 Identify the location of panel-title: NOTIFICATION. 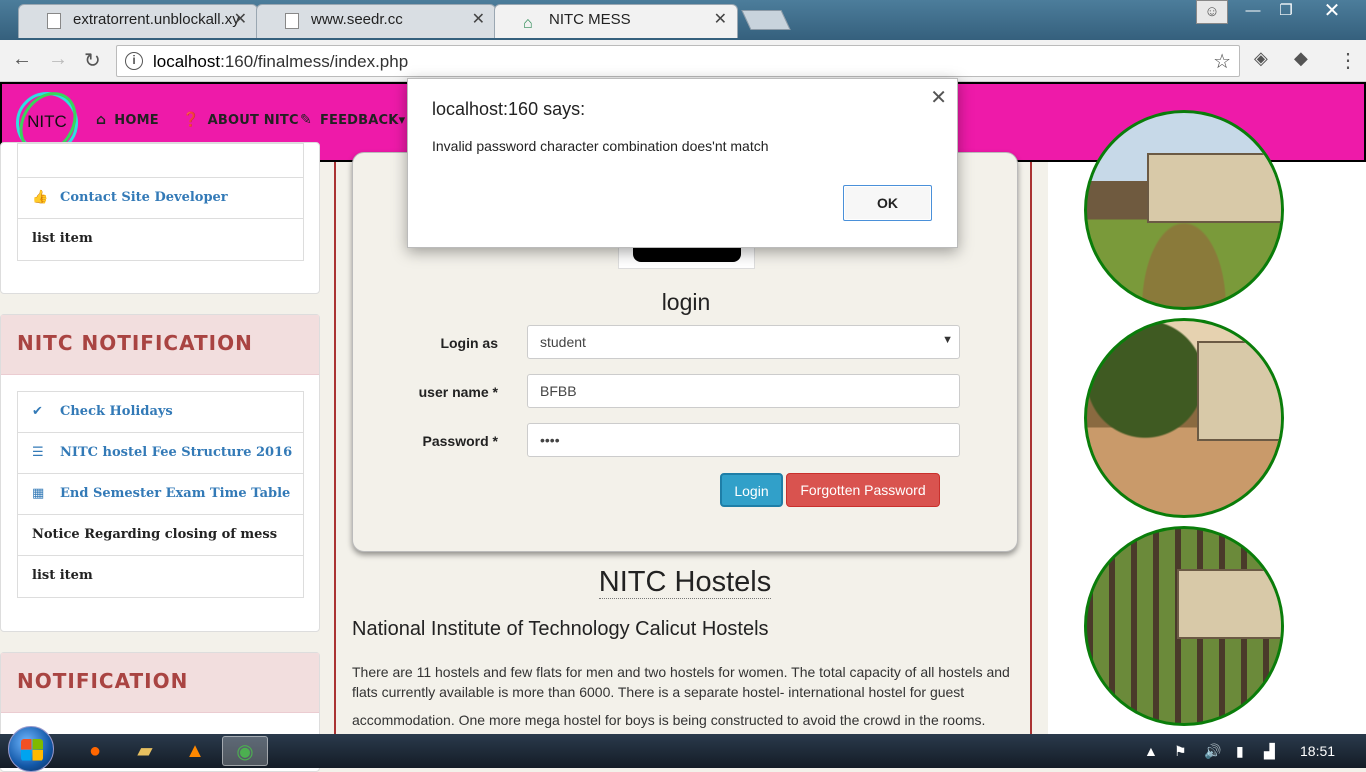
(160, 683).